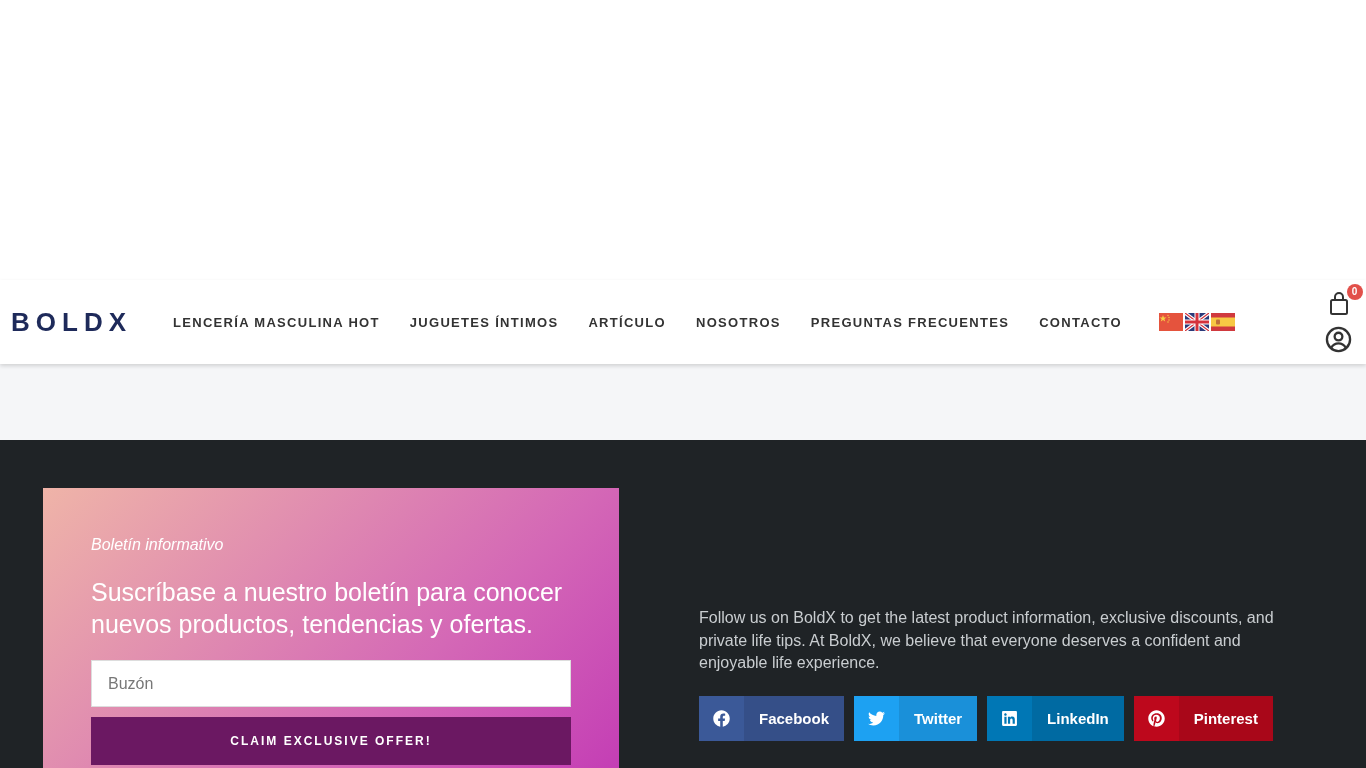 Image resolution: width=1366 pixels, height=768 pixels. What do you see at coordinates (877, 718) in the screenshot?
I see `twitter-icon` at bounding box center [877, 718].